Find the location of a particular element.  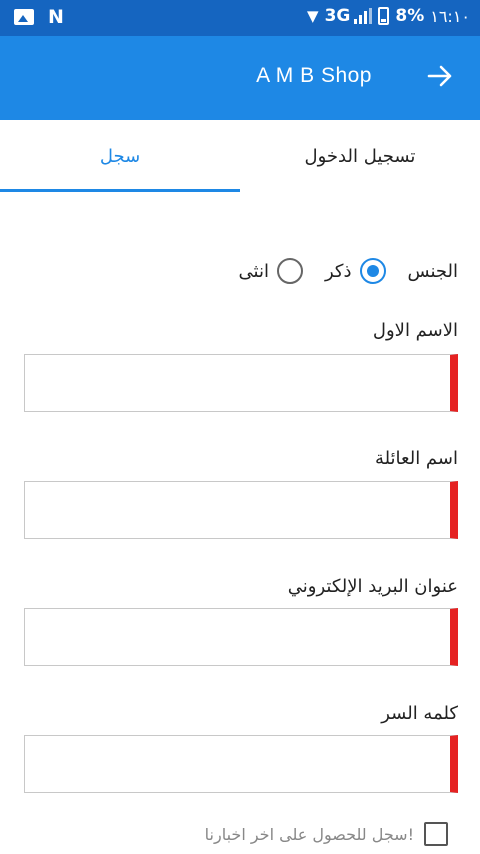

tab-login: تسجيل الدخول is located at coordinates (360, 156).